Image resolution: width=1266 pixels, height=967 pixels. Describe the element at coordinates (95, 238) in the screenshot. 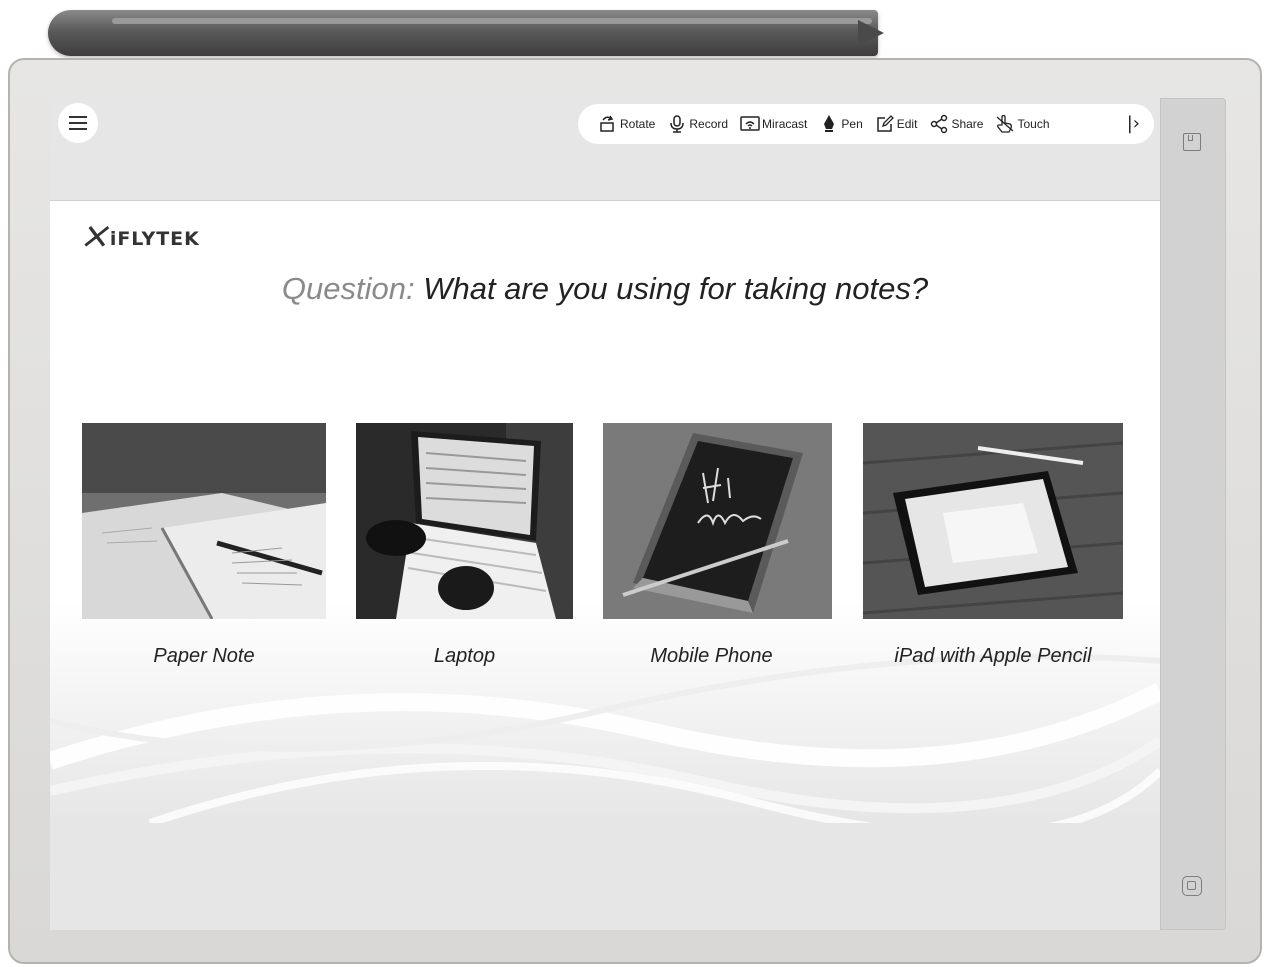

I see `logo-mark-icon: ⨉` at that location.